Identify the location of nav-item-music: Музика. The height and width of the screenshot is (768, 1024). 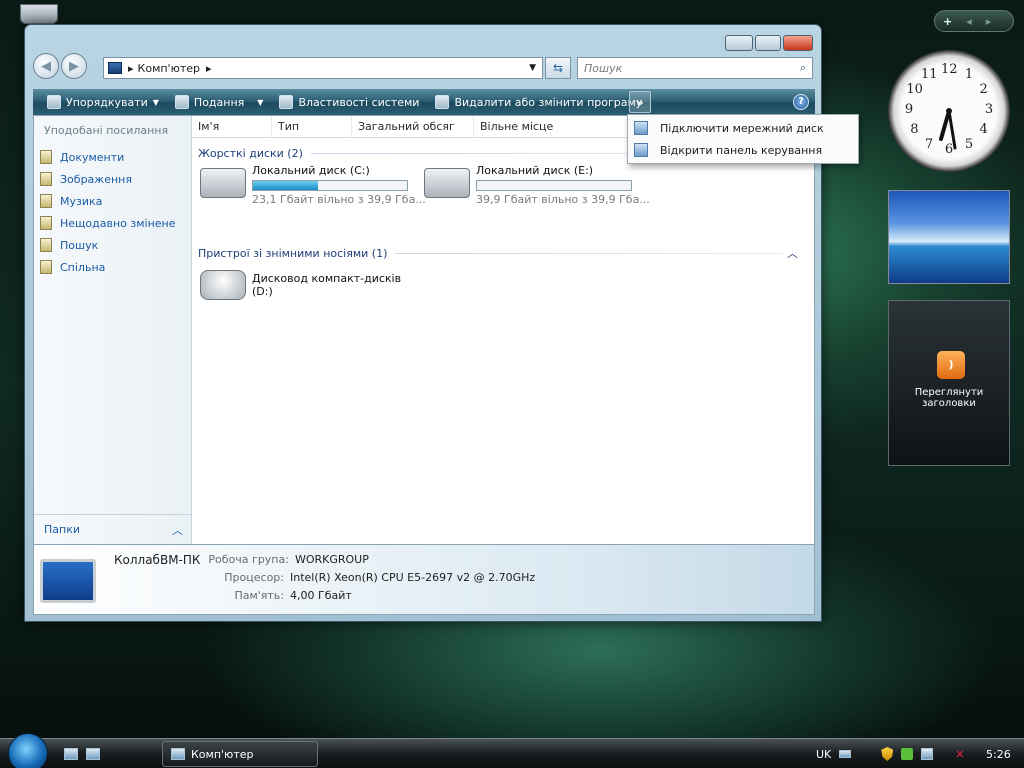
(112, 201).